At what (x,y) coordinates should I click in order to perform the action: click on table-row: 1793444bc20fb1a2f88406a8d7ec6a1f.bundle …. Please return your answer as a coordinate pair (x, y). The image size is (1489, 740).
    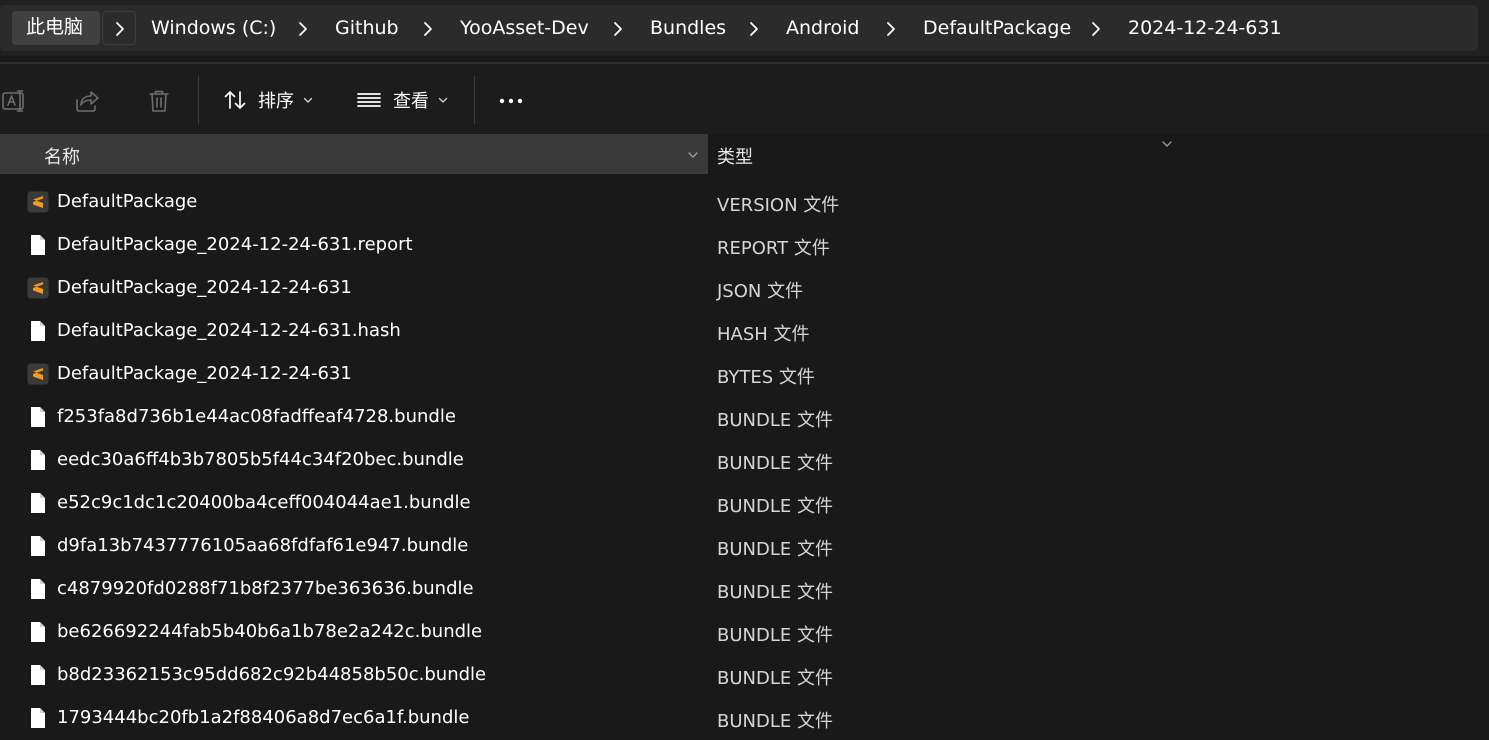
    Looking at the image, I should click on (744, 718).